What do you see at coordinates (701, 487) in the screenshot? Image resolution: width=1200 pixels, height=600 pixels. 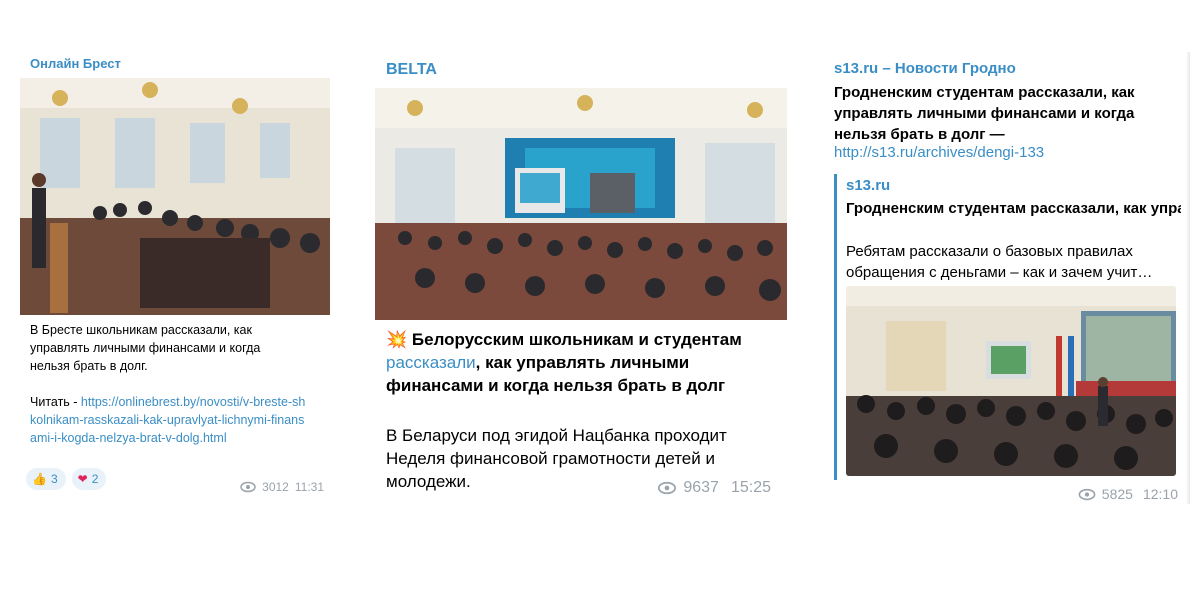 I see `view-count: 9637` at bounding box center [701, 487].